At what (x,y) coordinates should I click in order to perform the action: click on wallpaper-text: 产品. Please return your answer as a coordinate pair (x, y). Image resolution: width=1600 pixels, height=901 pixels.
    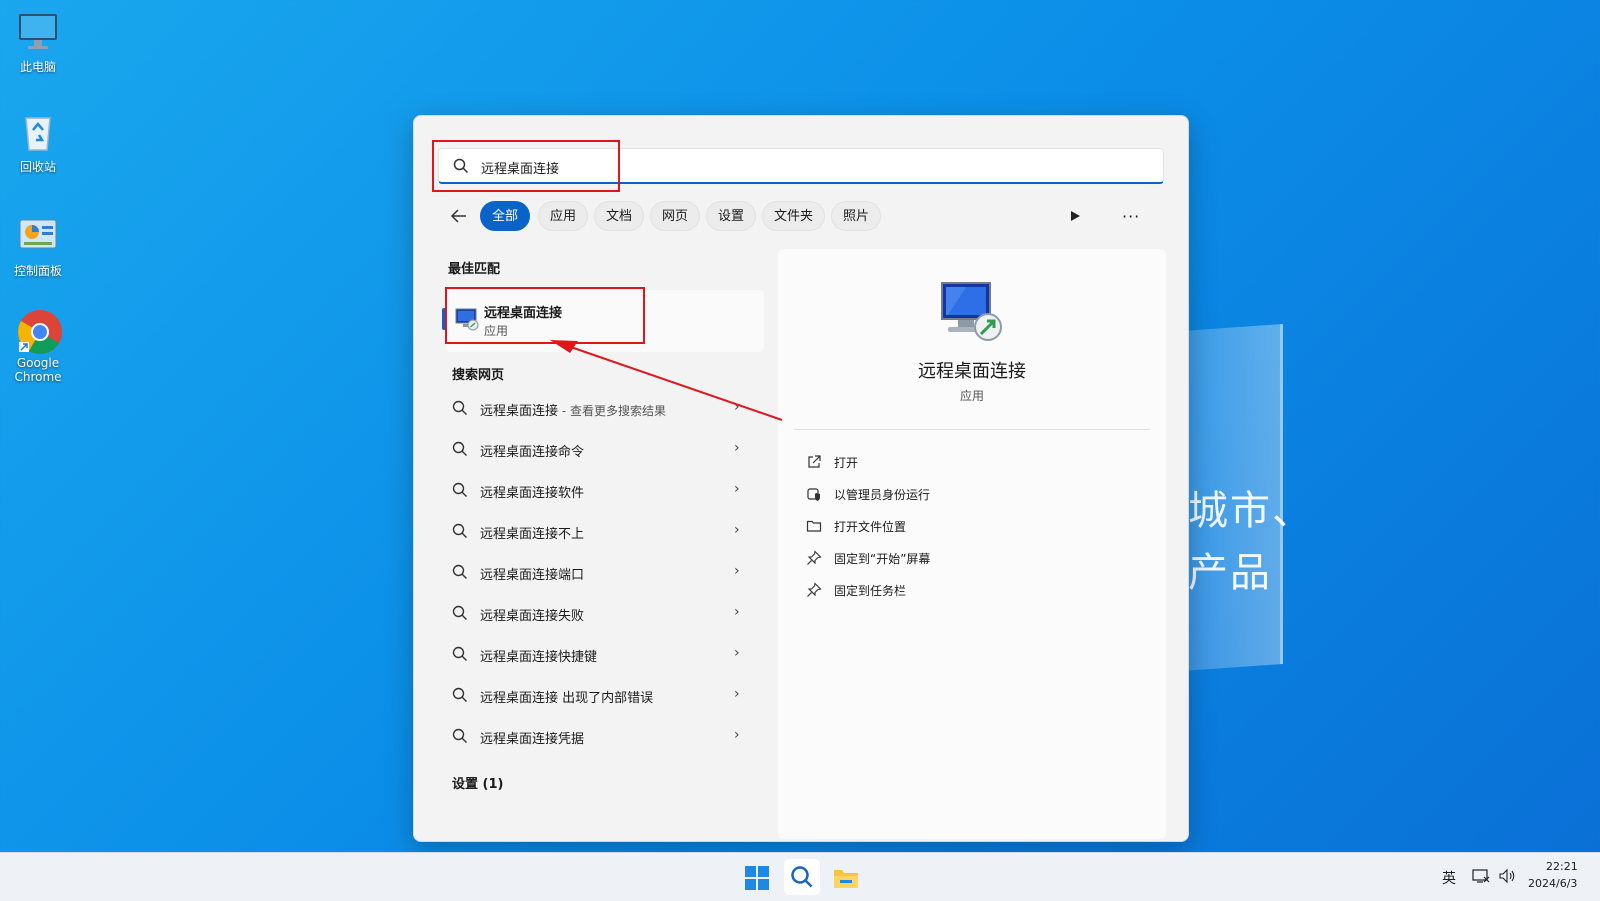
    Looking at the image, I should click on (1230, 573).